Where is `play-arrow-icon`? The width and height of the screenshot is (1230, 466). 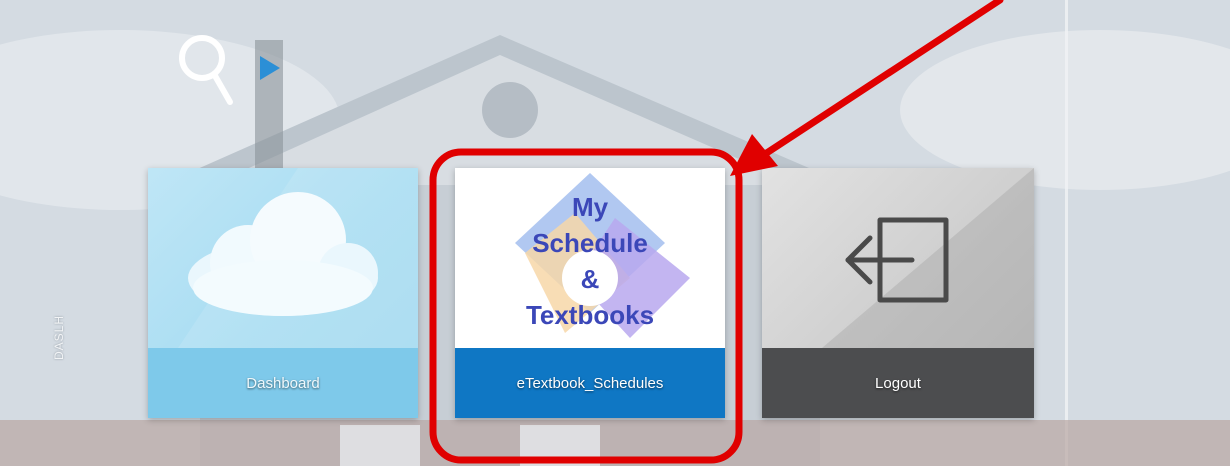
play-arrow-icon is located at coordinates (270, 68).